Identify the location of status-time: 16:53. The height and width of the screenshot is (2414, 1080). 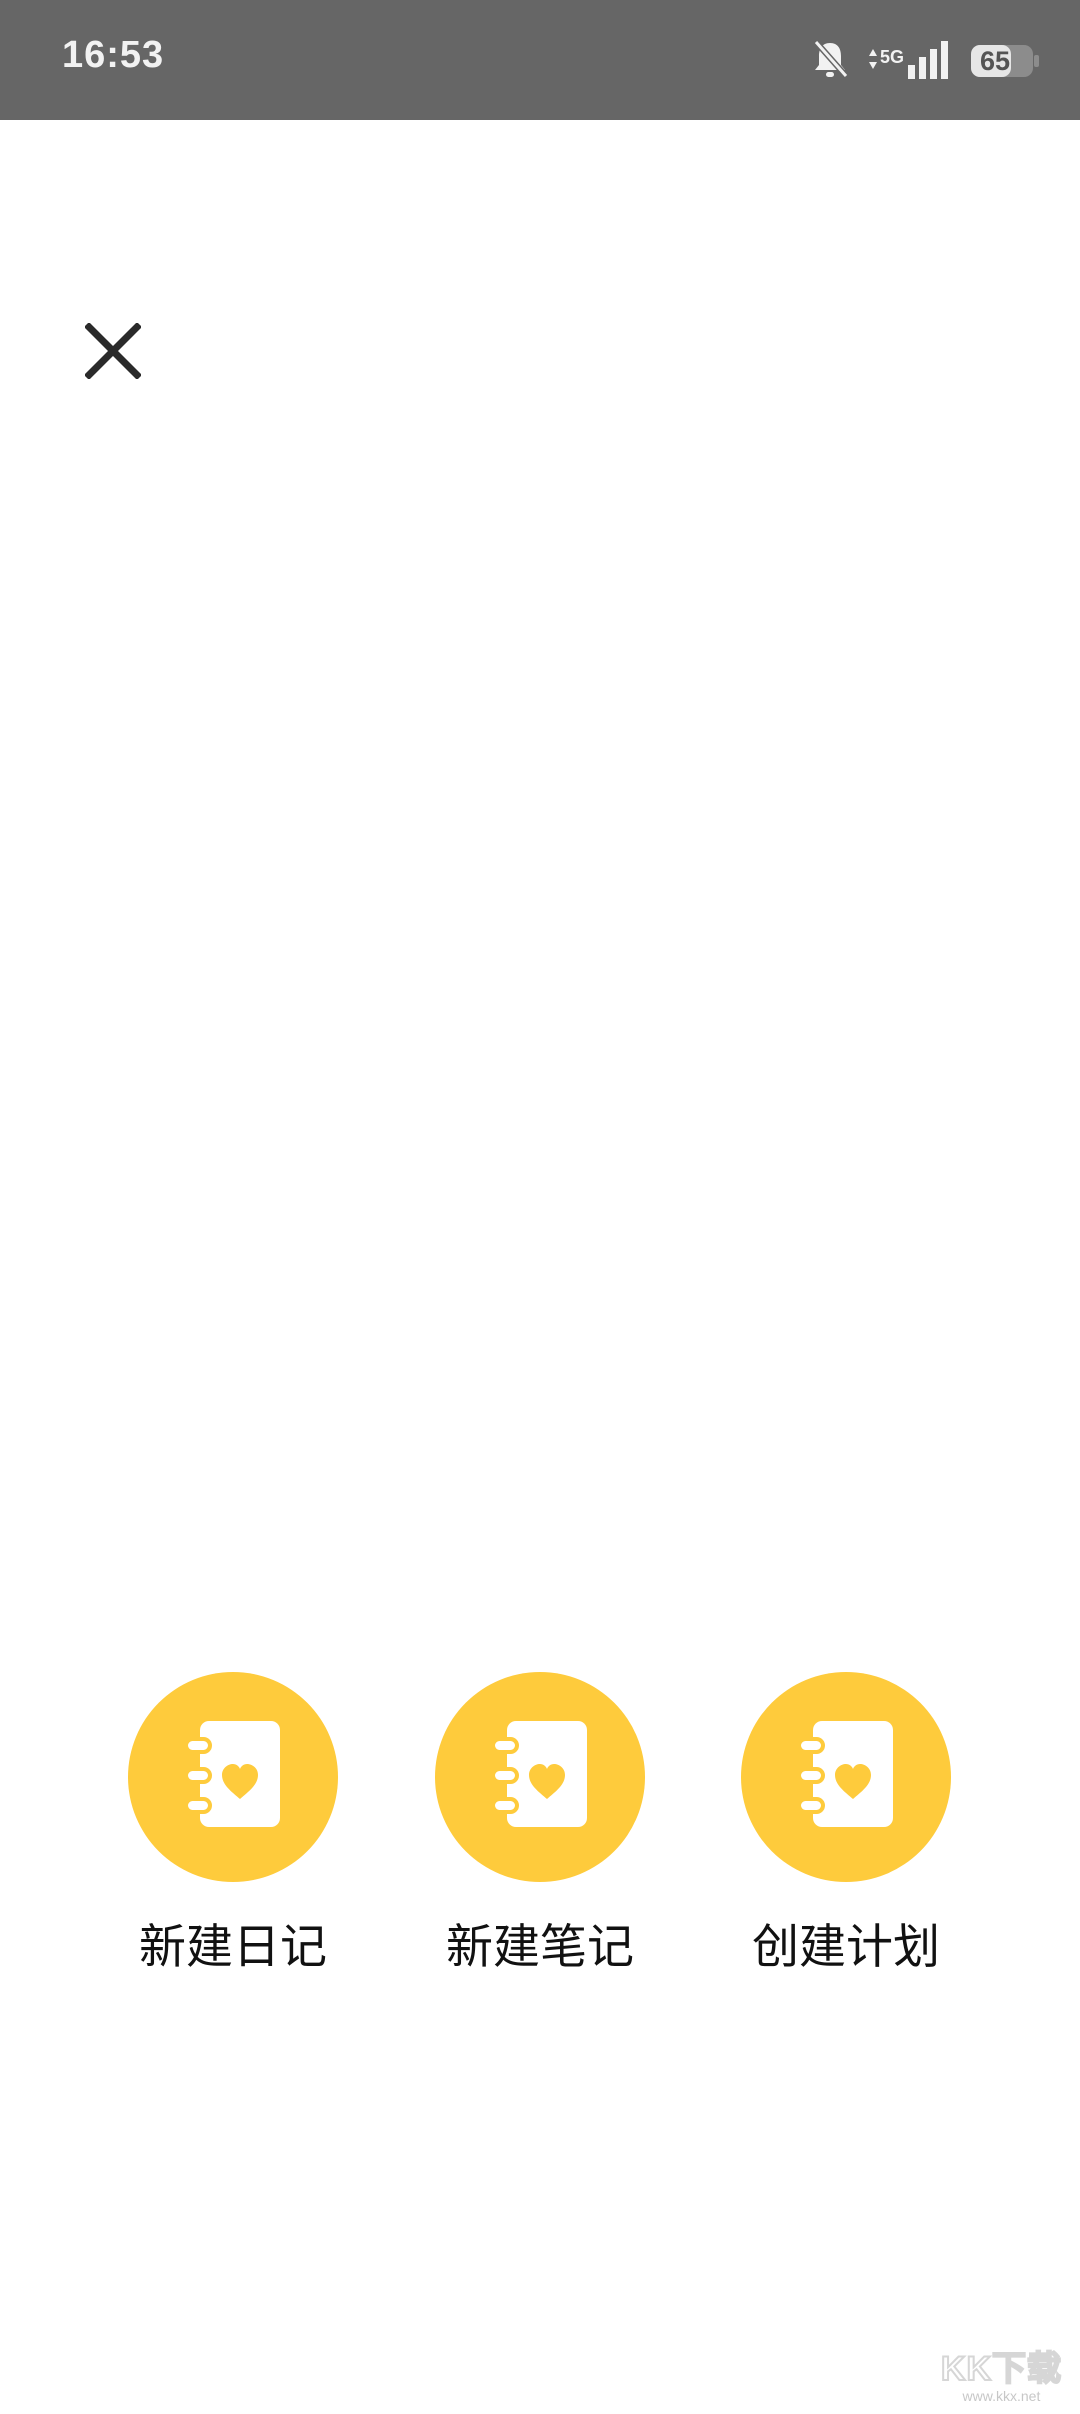
(113, 55).